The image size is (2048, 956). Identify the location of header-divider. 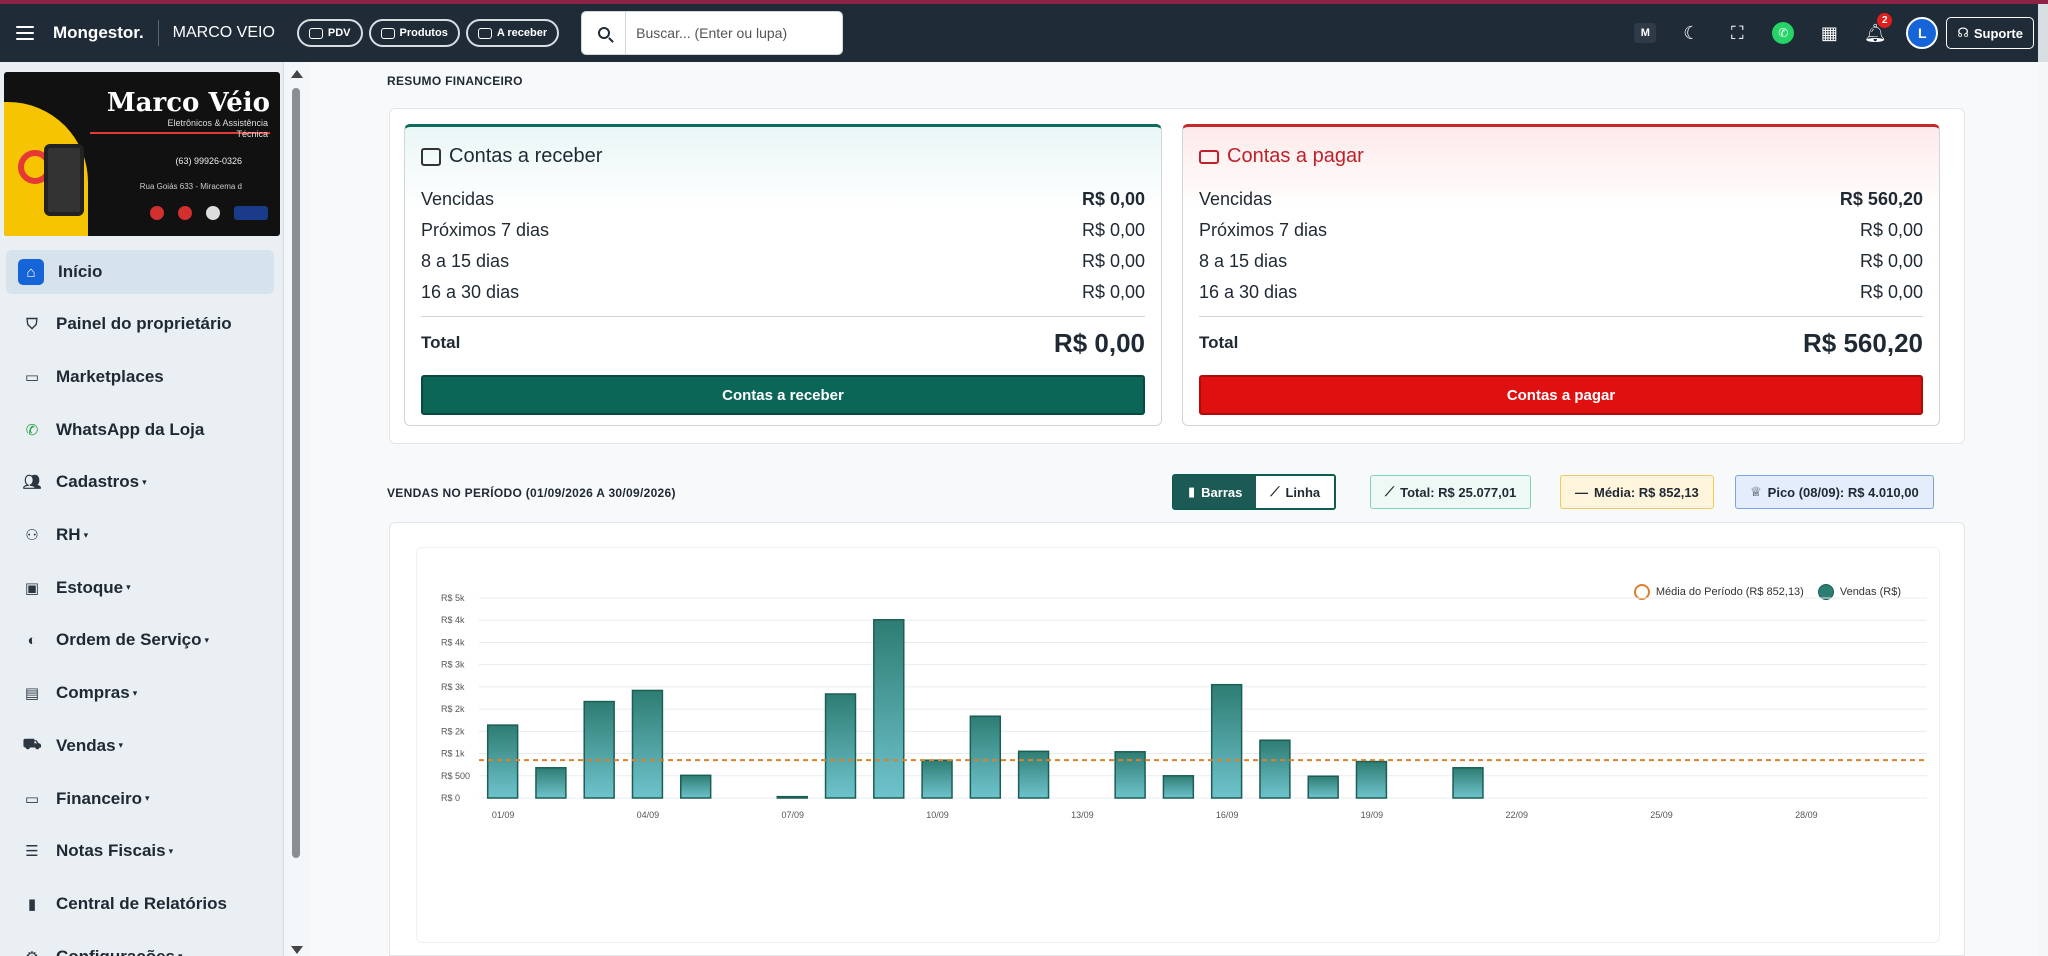
(158, 33).